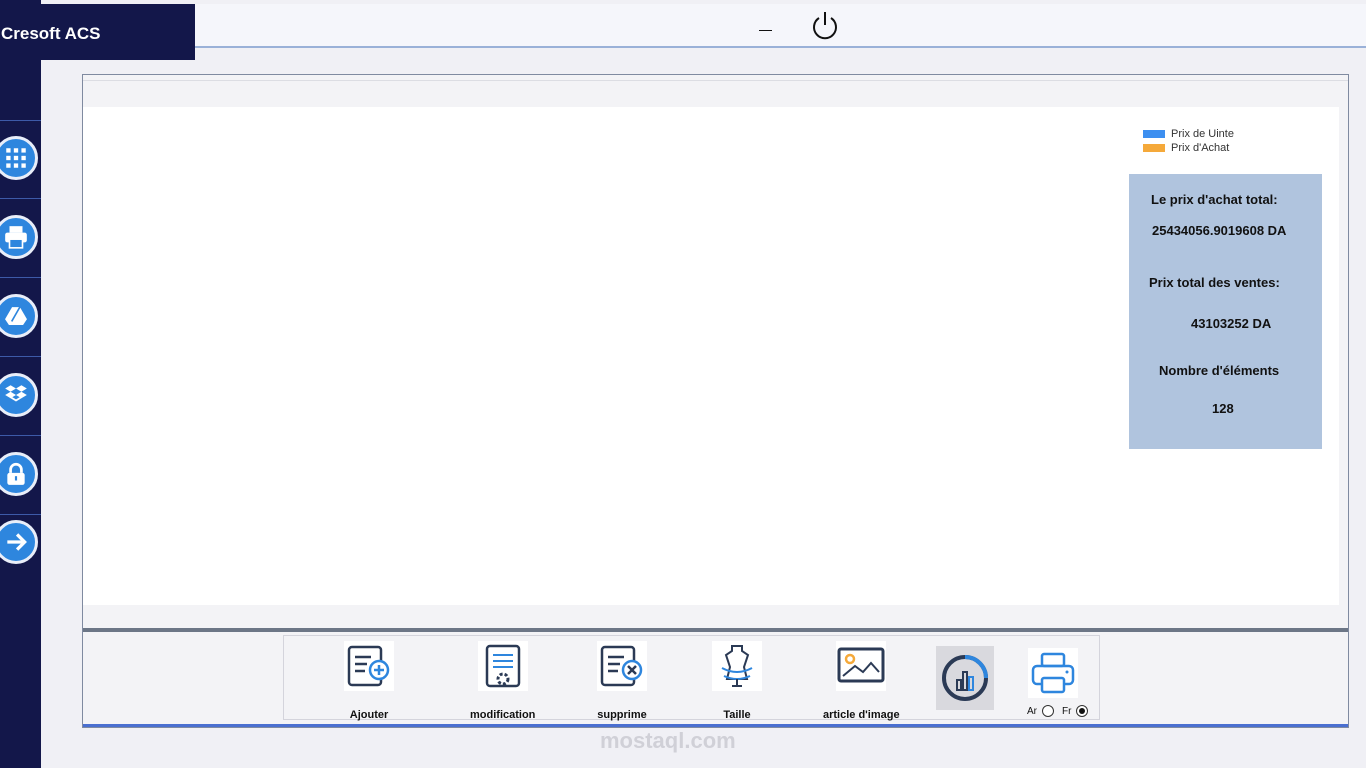 This screenshot has width=1366, height=768. What do you see at coordinates (1231, 323) in the screenshot?
I see `sales-total-value: 43103252 DA` at bounding box center [1231, 323].